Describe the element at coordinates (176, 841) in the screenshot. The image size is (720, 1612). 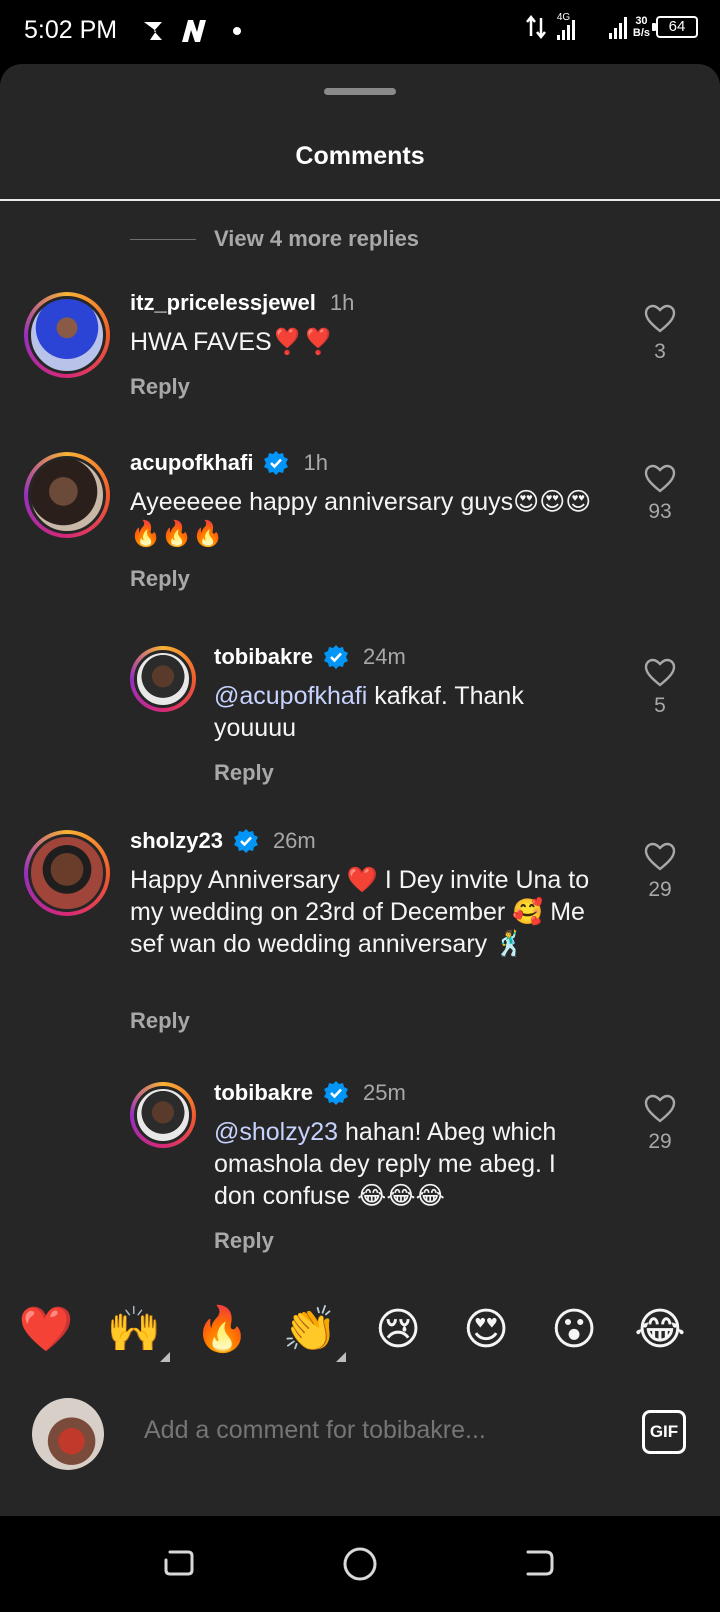
I see `comment-username: sholzy23` at that location.